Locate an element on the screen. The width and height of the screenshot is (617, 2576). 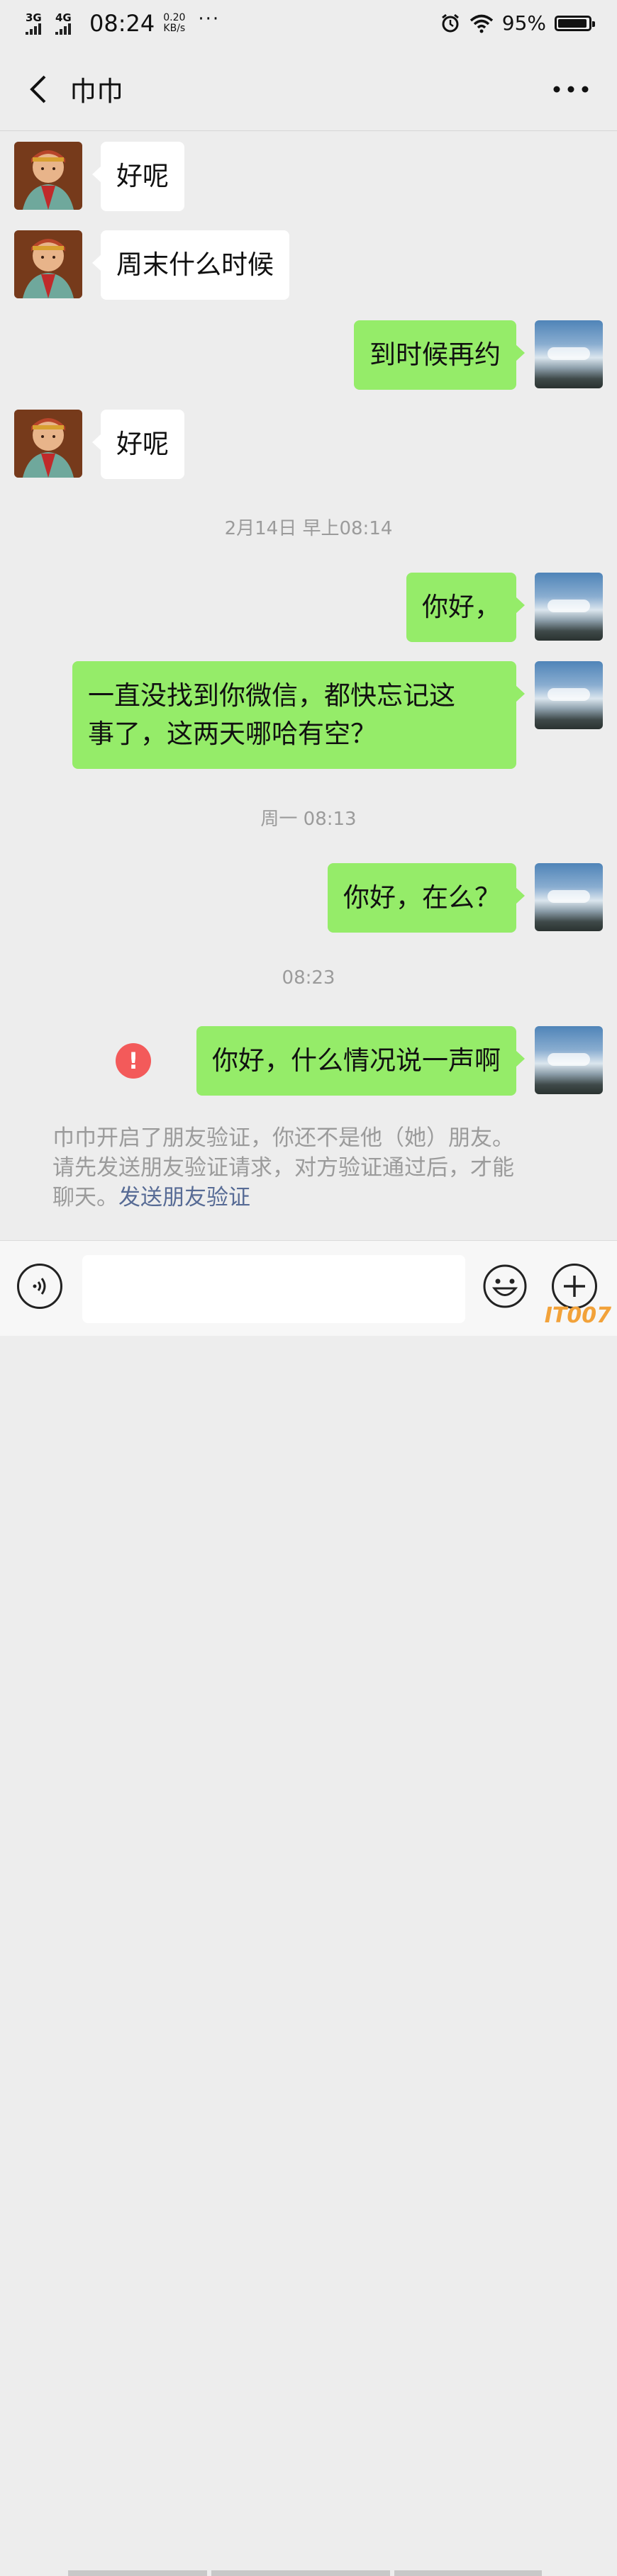
send-failed-icon: ! is located at coordinates (133, 1061).